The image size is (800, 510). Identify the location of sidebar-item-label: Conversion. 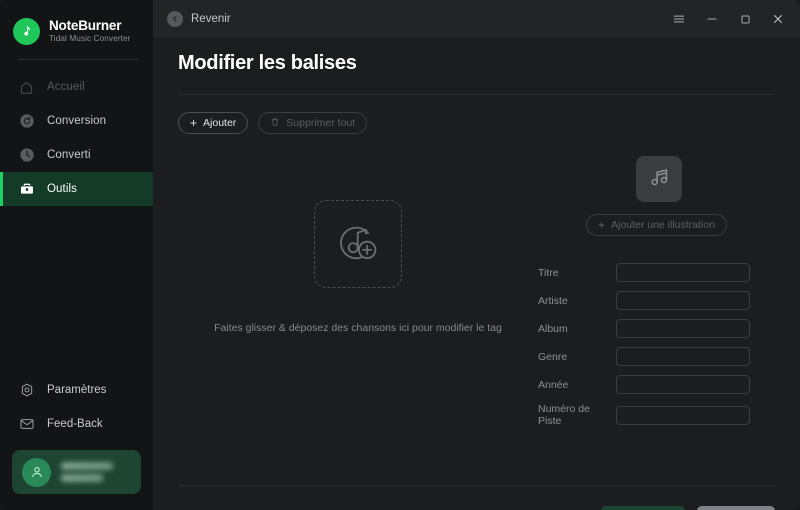
(77, 121).